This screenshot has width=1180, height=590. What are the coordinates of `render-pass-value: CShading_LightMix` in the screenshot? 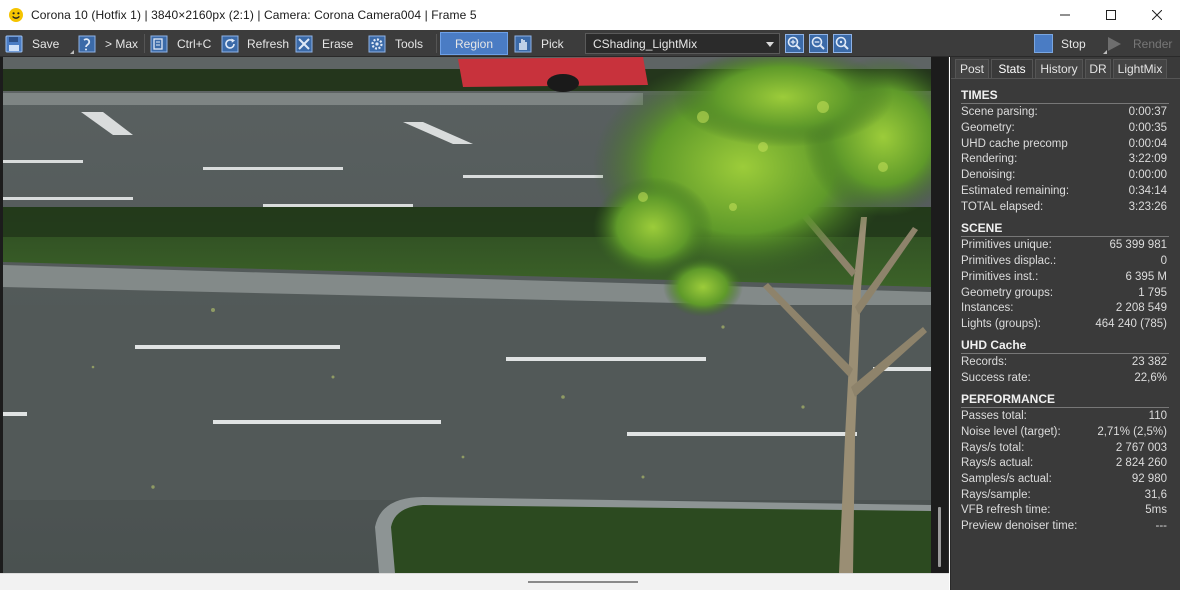 It's located at (645, 43).